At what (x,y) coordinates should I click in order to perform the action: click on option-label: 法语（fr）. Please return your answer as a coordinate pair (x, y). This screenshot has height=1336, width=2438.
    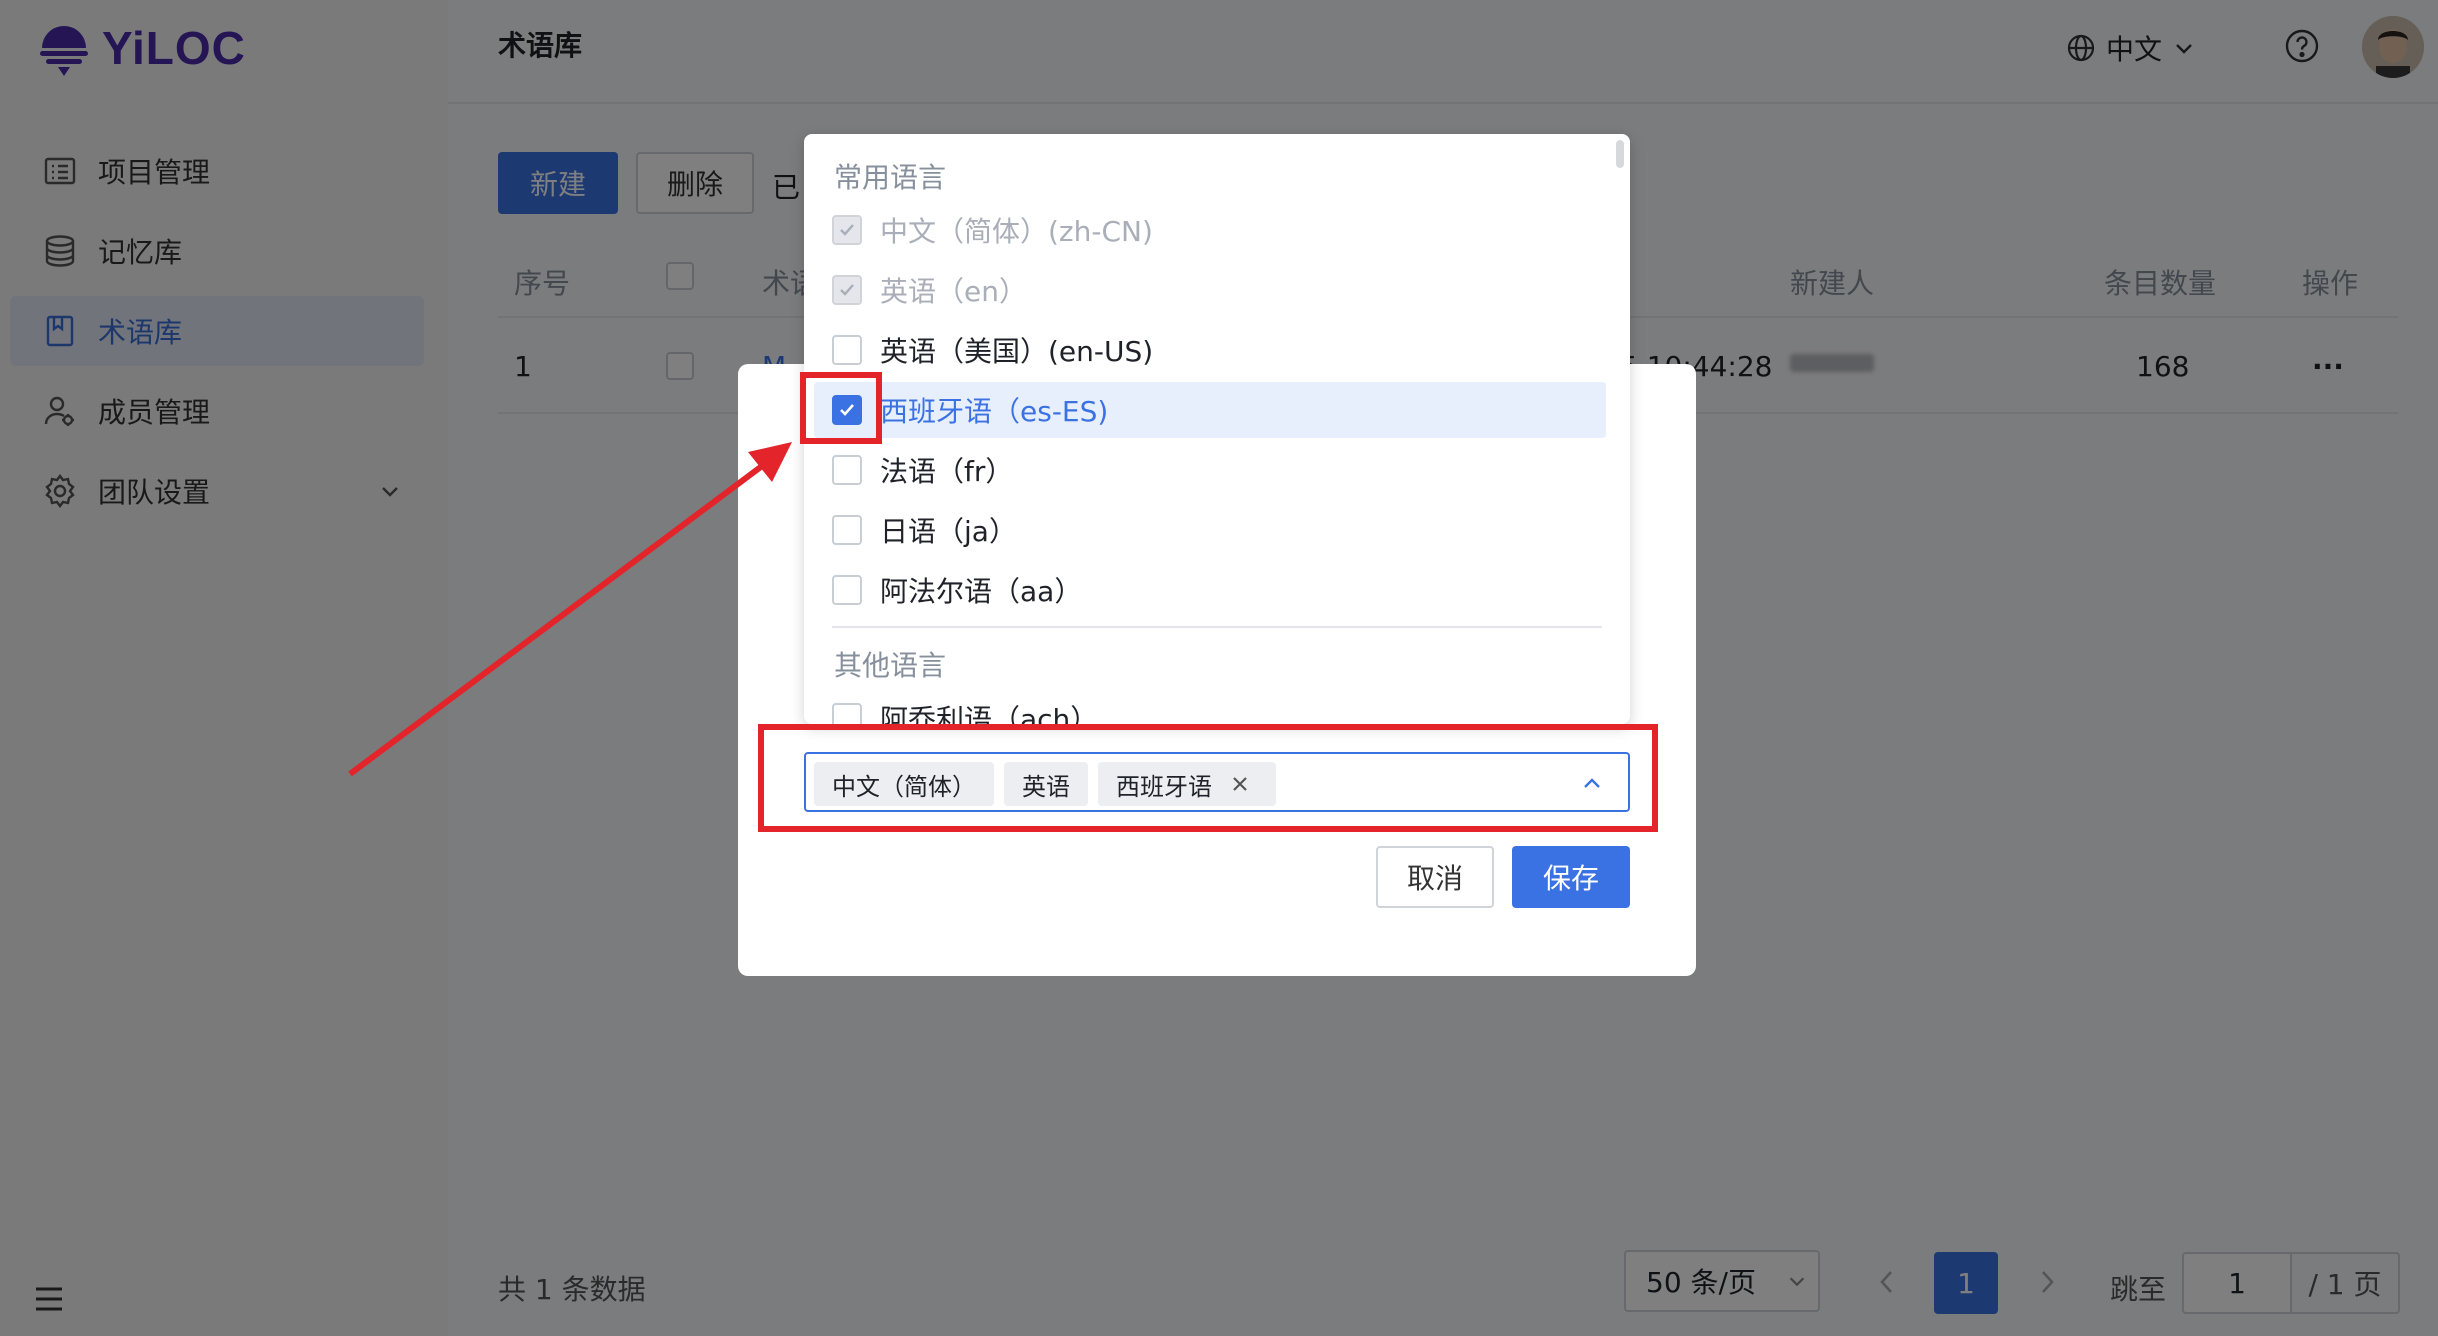
    Looking at the image, I should click on (947, 471).